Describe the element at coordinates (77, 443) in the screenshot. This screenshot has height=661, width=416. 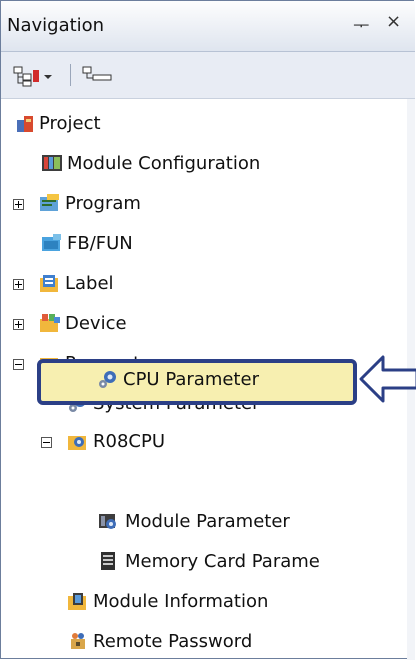
I see `cpu-folder-icon` at that location.